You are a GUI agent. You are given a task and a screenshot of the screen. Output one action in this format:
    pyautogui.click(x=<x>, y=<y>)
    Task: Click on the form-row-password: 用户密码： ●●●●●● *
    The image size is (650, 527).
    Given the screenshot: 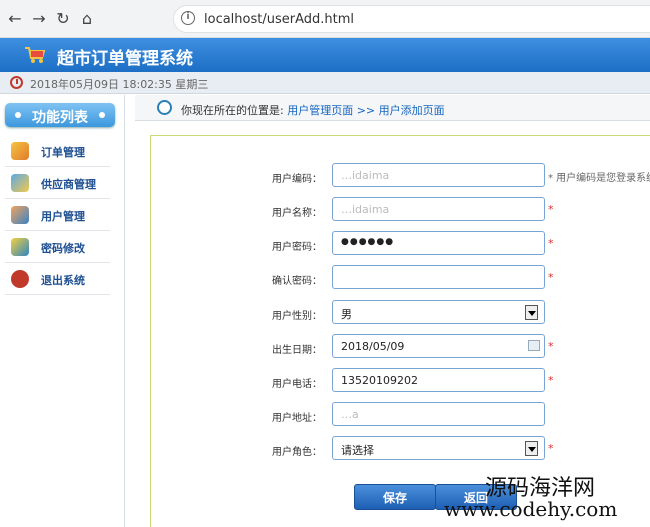 What is the action you would take?
    pyautogui.click(x=400, y=244)
    